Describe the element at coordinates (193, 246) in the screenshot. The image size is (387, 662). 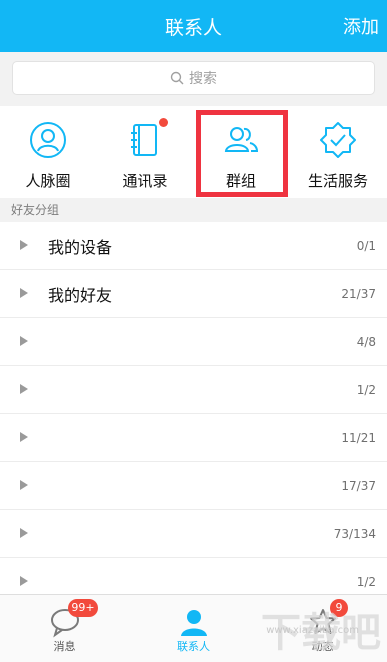
I see `group-row: 我的设备 0/1` at that location.